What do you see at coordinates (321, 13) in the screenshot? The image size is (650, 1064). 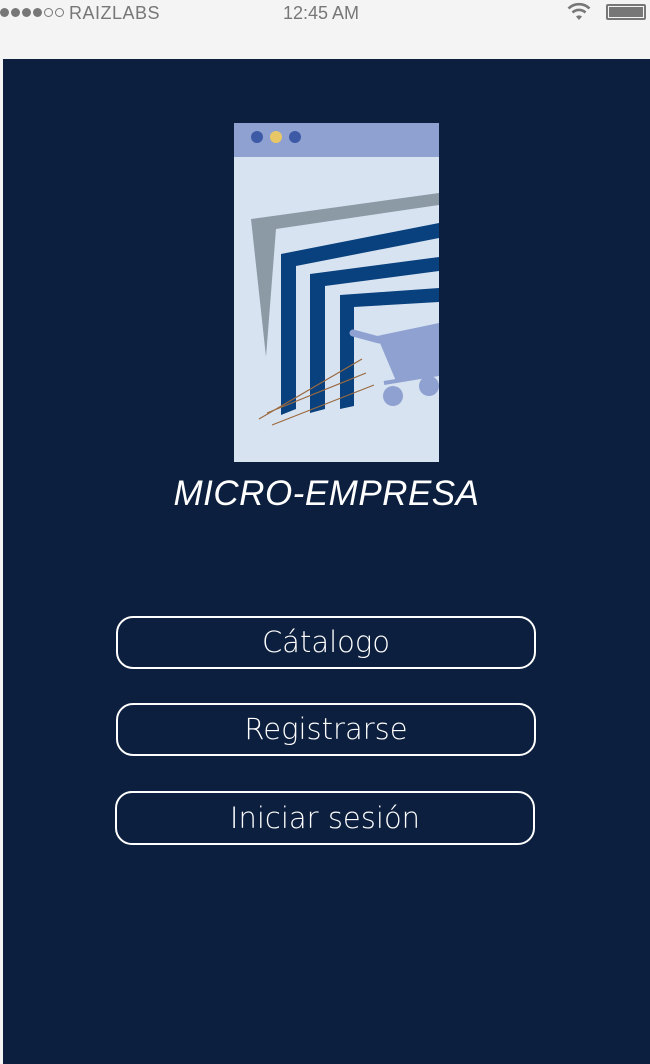 I see `status-time: 12:45 AM` at bounding box center [321, 13].